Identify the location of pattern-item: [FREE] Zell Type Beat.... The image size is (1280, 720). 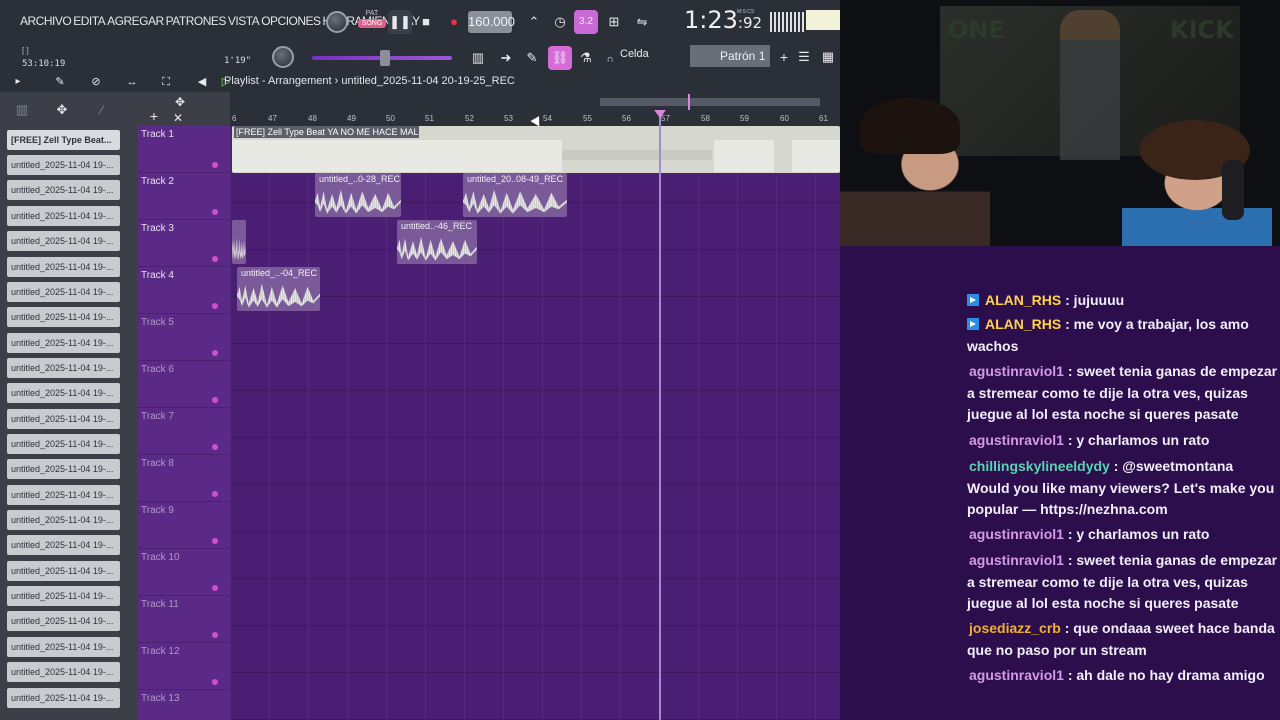
(63, 140).